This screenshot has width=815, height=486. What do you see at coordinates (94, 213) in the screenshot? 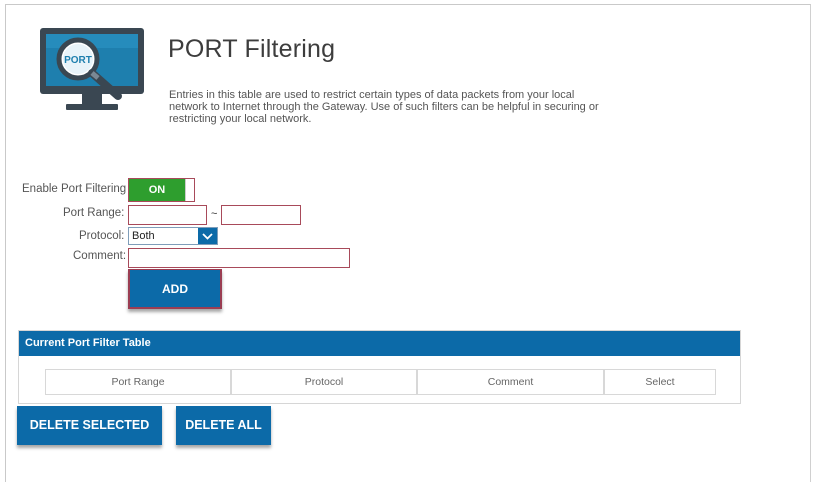
I see `port-range-label: Port Range:` at bounding box center [94, 213].